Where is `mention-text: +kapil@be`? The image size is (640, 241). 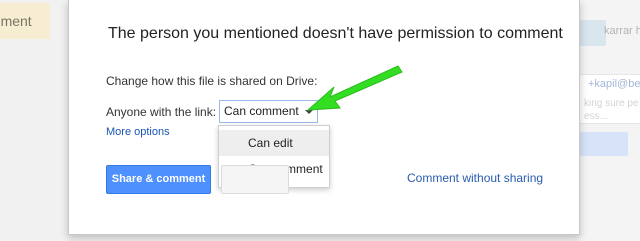 mention-text: +kapil@be is located at coordinates (614, 84).